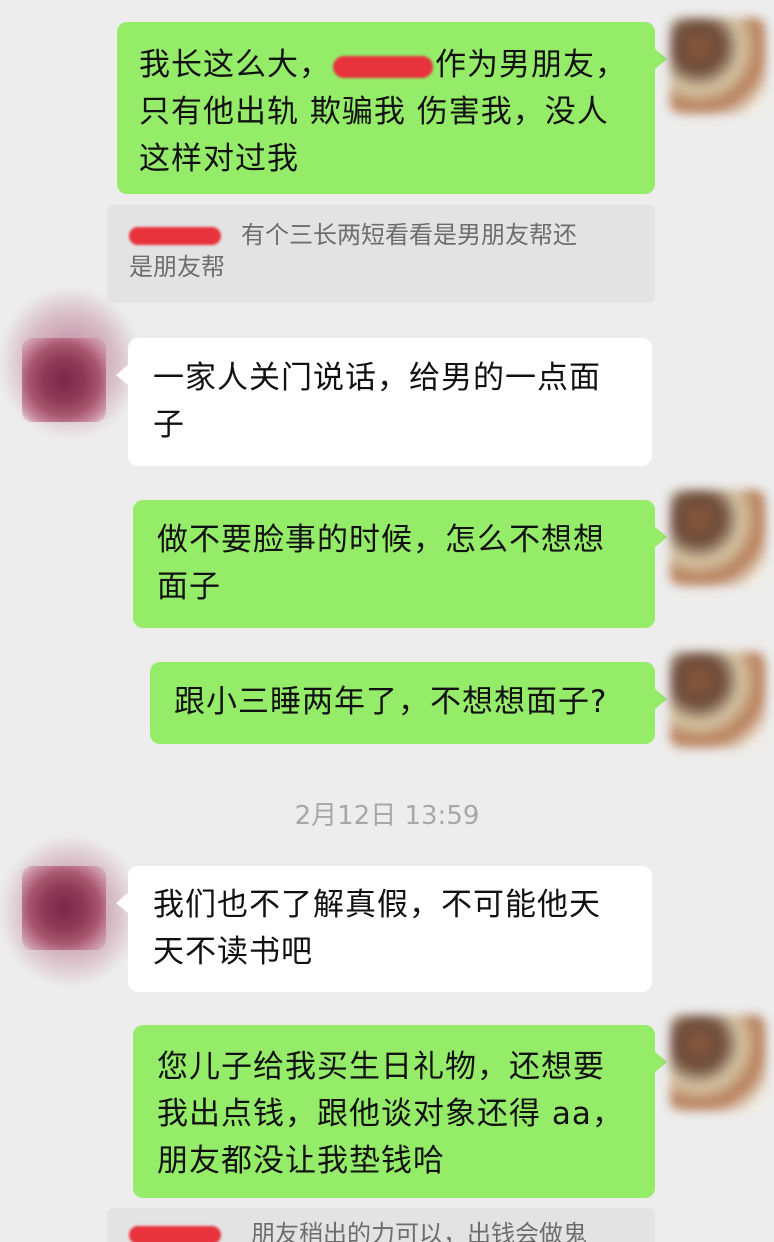  Describe the element at coordinates (381, 235) in the screenshot. I see `message-line: 有个三长两短看看是男朋友帮还` at that location.